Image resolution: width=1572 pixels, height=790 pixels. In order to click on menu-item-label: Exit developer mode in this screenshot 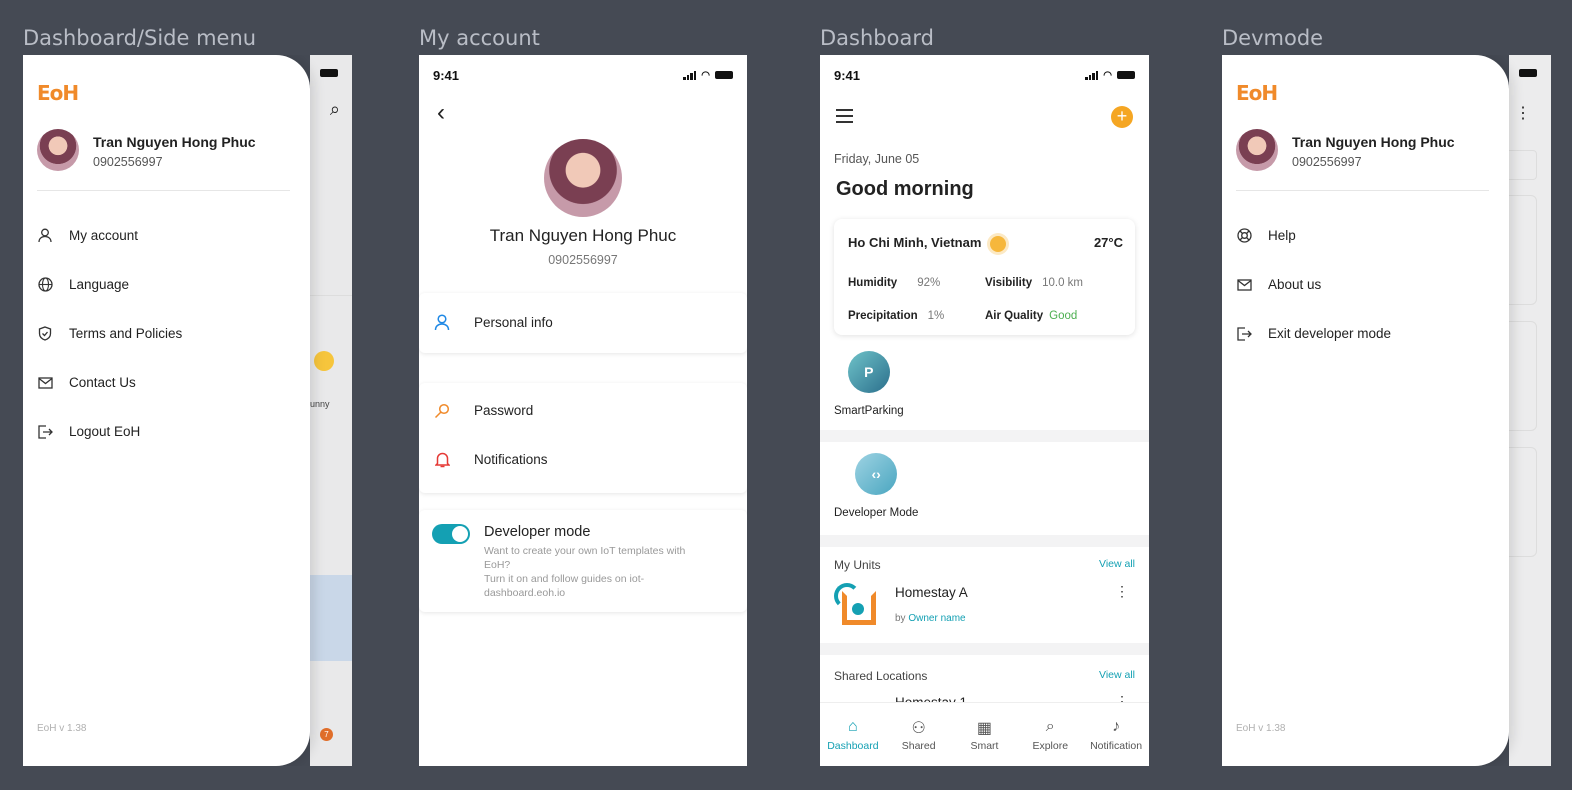, I will do `click(1330, 333)`.